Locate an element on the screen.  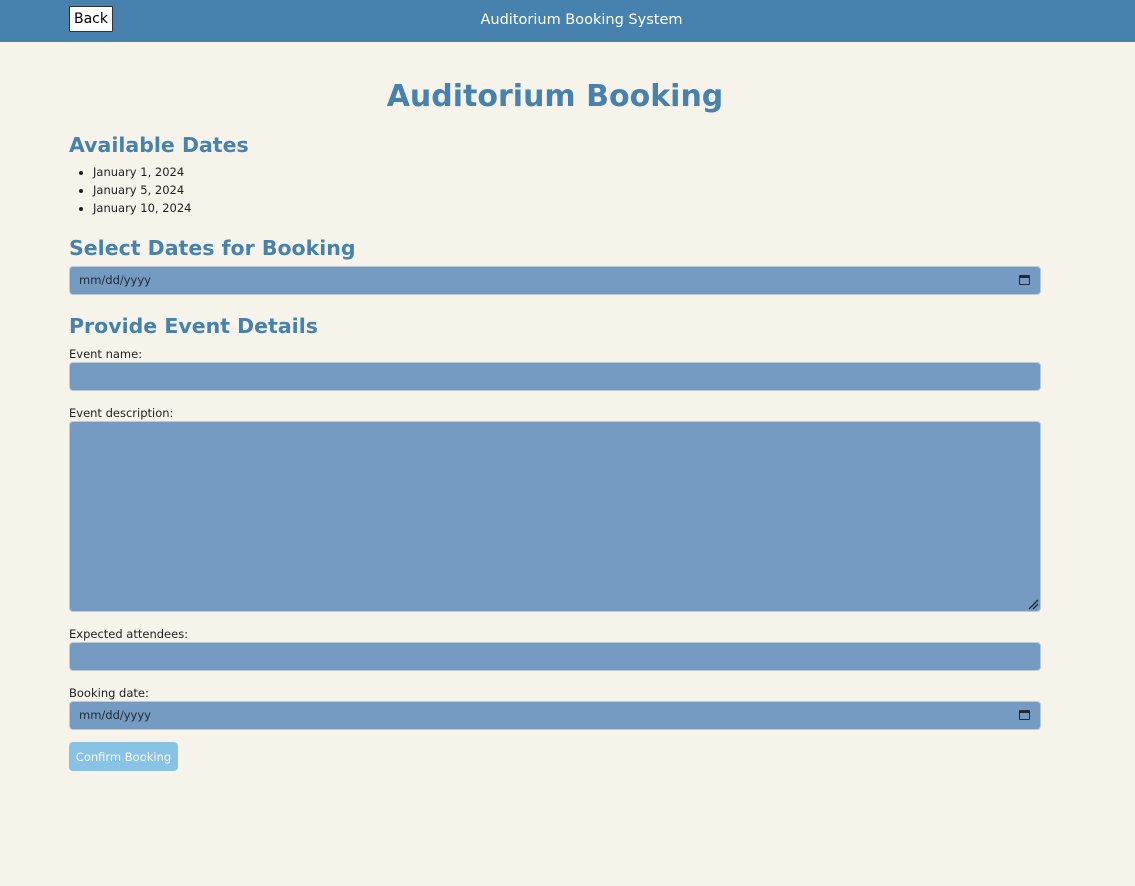
select-date-input: mm/dd/yyyy is located at coordinates (555, 280).